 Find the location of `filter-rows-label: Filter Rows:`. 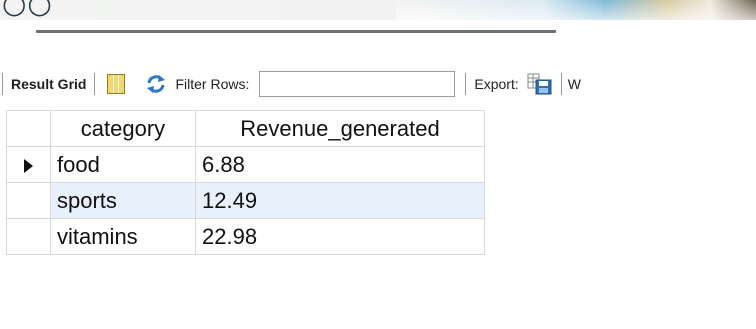

filter-rows-label: Filter Rows: is located at coordinates (212, 84).